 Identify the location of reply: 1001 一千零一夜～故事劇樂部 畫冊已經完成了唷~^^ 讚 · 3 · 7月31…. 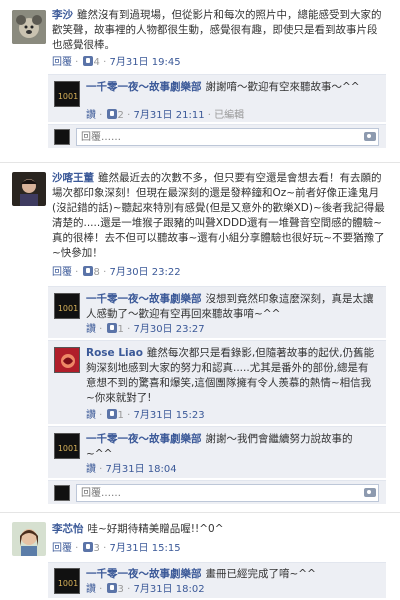
(217, 580).